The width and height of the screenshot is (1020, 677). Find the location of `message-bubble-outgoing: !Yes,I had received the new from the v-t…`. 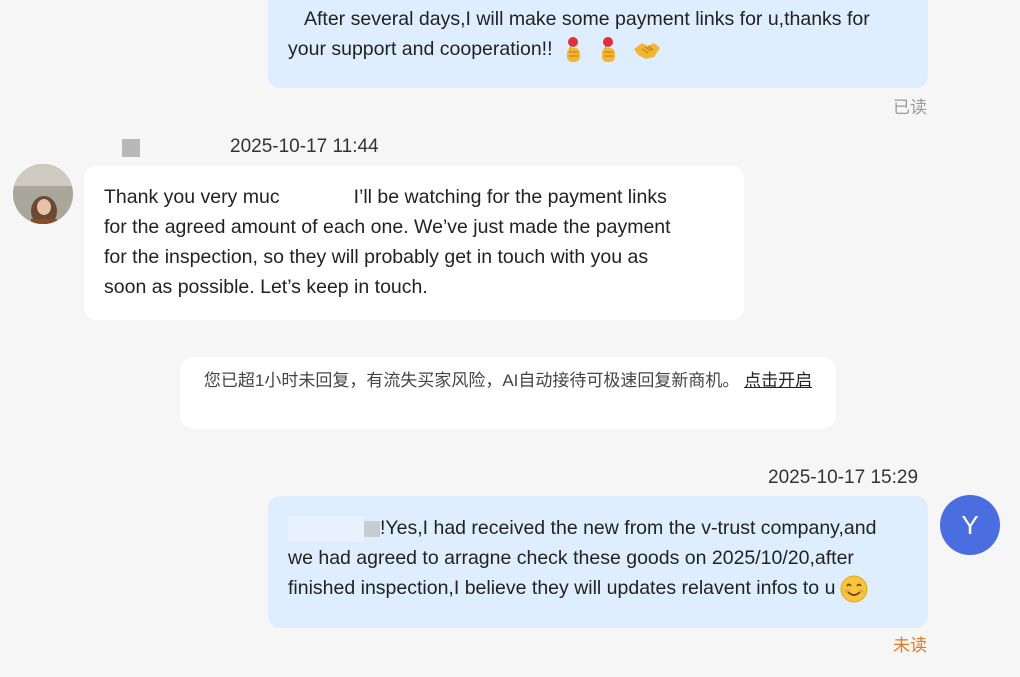

message-bubble-outgoing: !Yes,I had received the new from the v-t… is located at coordinates (598, 562).